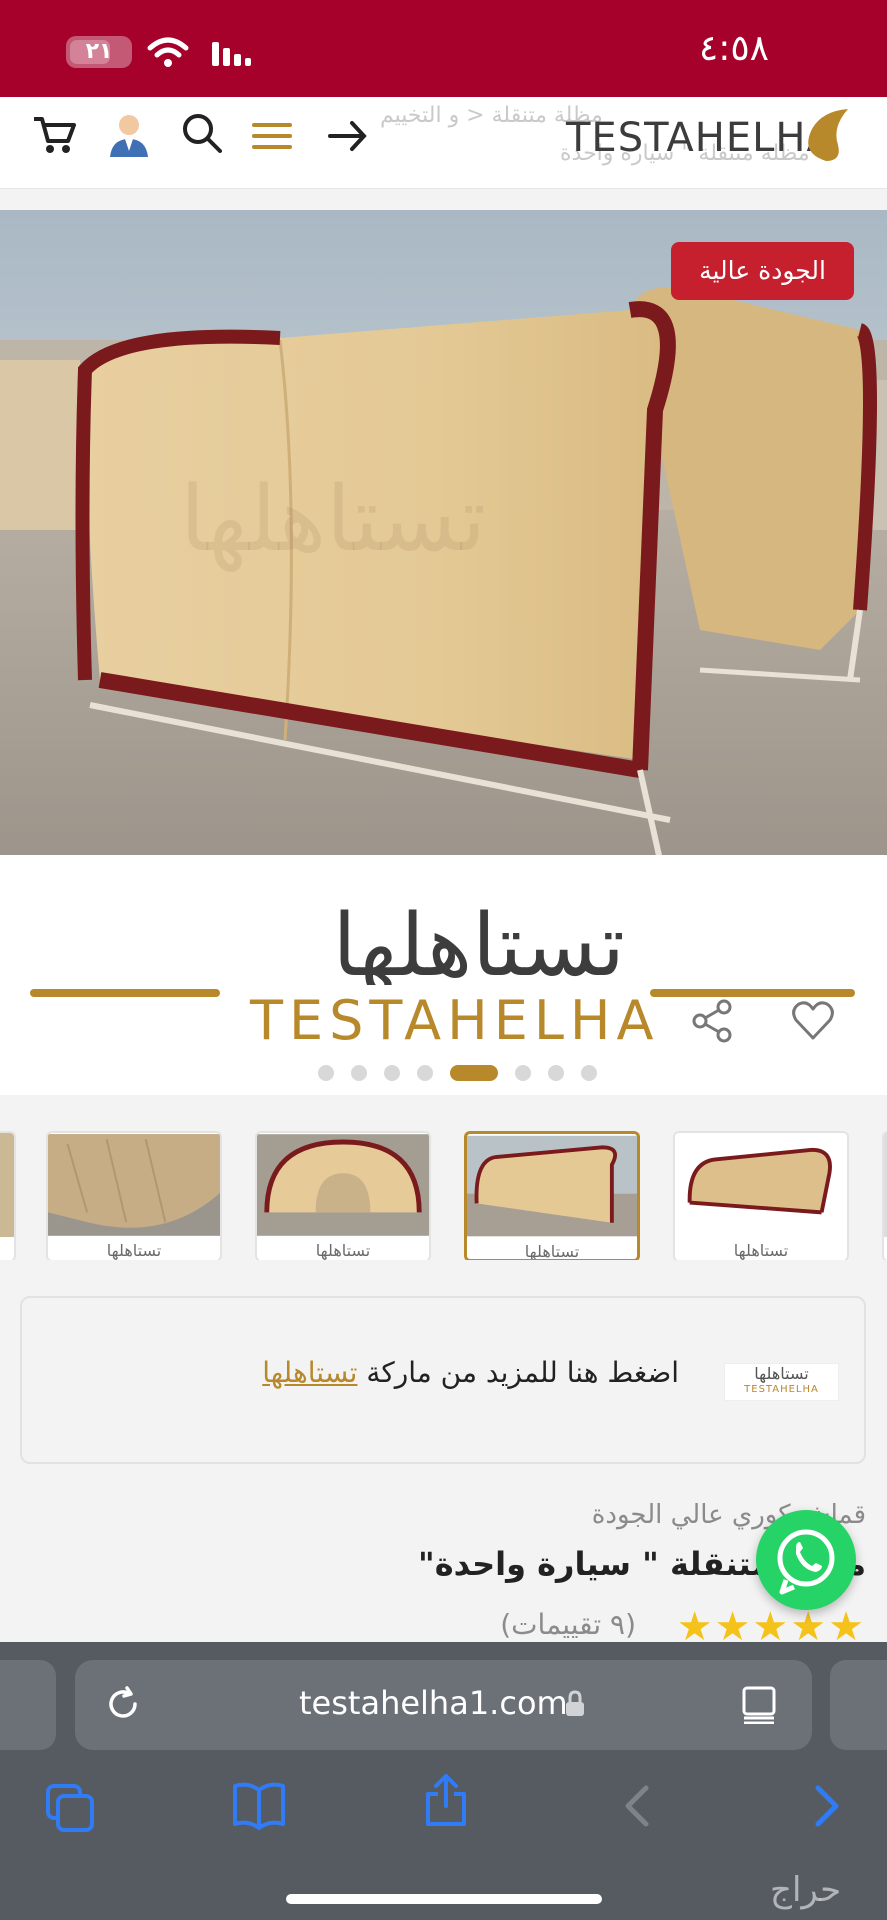 The height and width of the screenshot is (1920, 887). What do you see at coordinates (168, 52) in the screenshot?
I see `wifi-icon` at bounding box center [168, 52].